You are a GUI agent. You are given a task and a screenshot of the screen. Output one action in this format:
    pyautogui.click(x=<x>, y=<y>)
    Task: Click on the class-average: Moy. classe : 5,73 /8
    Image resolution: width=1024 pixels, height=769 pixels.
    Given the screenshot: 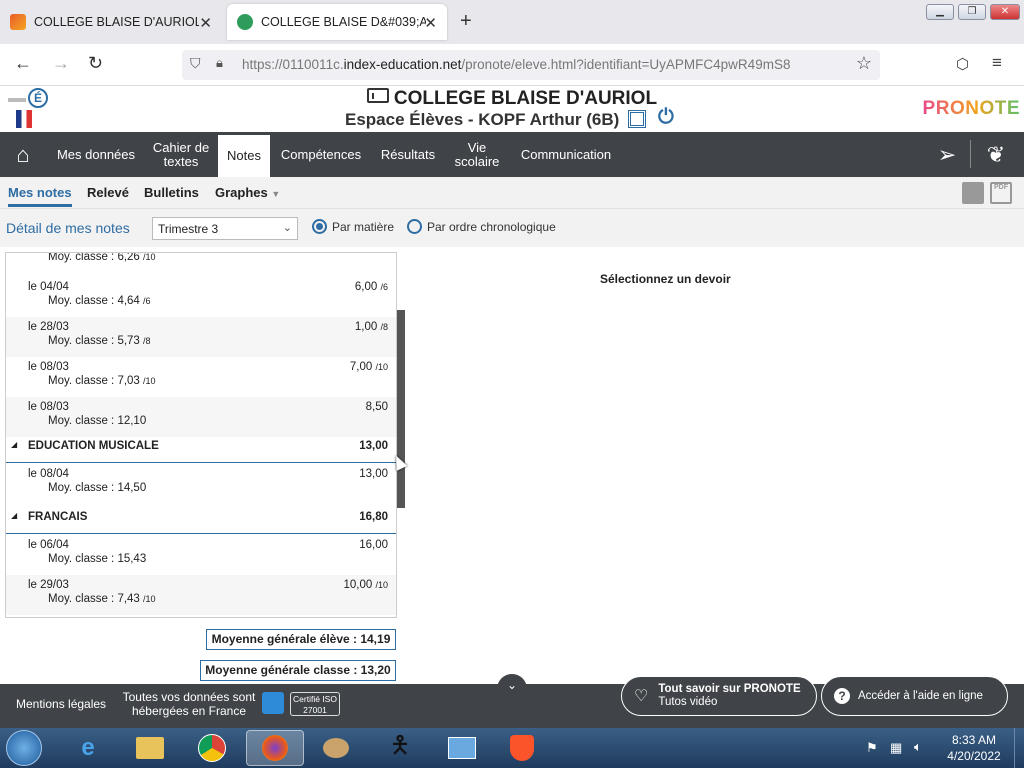 What is the action you would take?
    pyautogui.click(x=99, y=341)
    